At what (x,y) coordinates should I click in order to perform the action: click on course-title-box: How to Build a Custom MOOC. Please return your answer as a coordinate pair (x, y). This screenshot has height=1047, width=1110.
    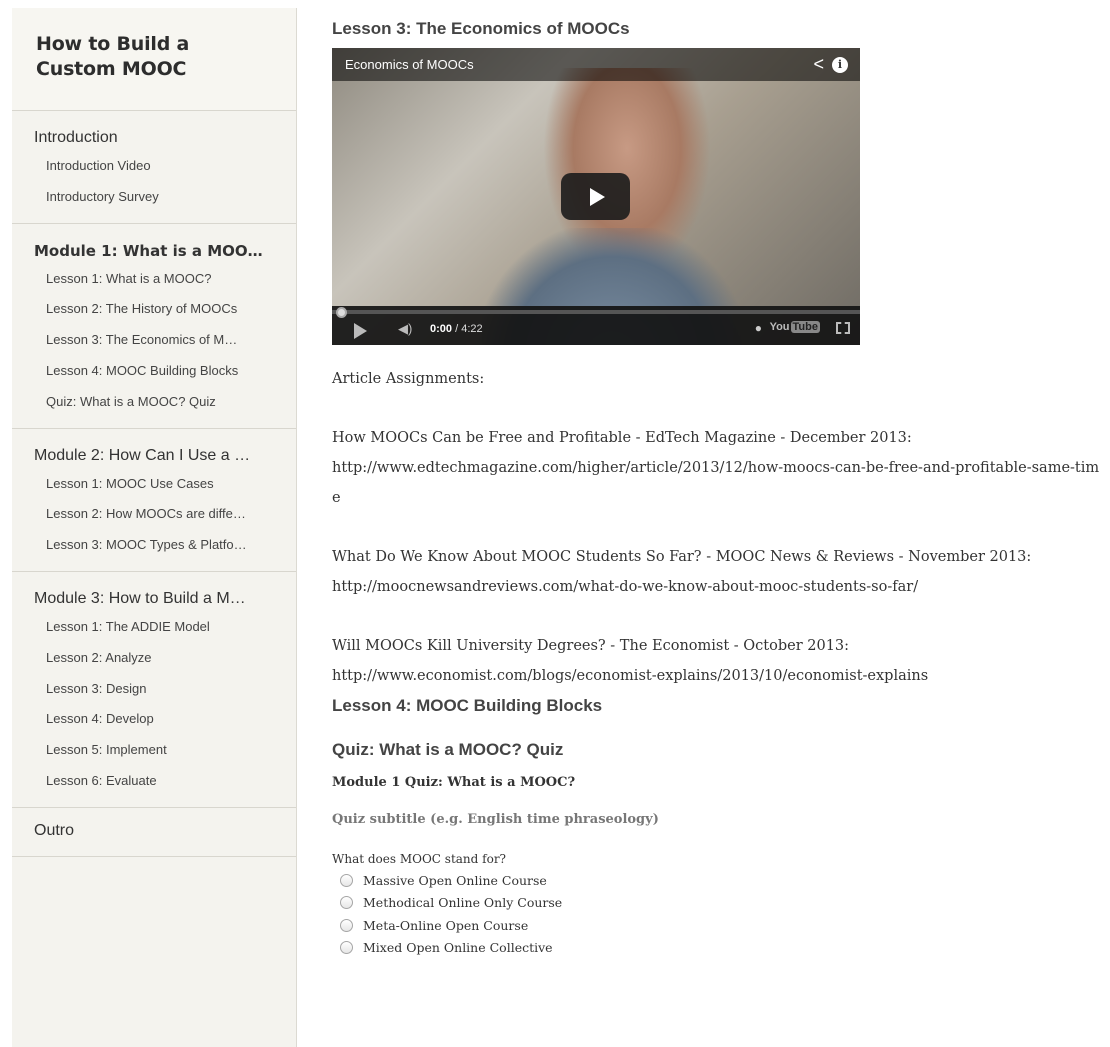
    Looking at the image, I should click on (154, 59).